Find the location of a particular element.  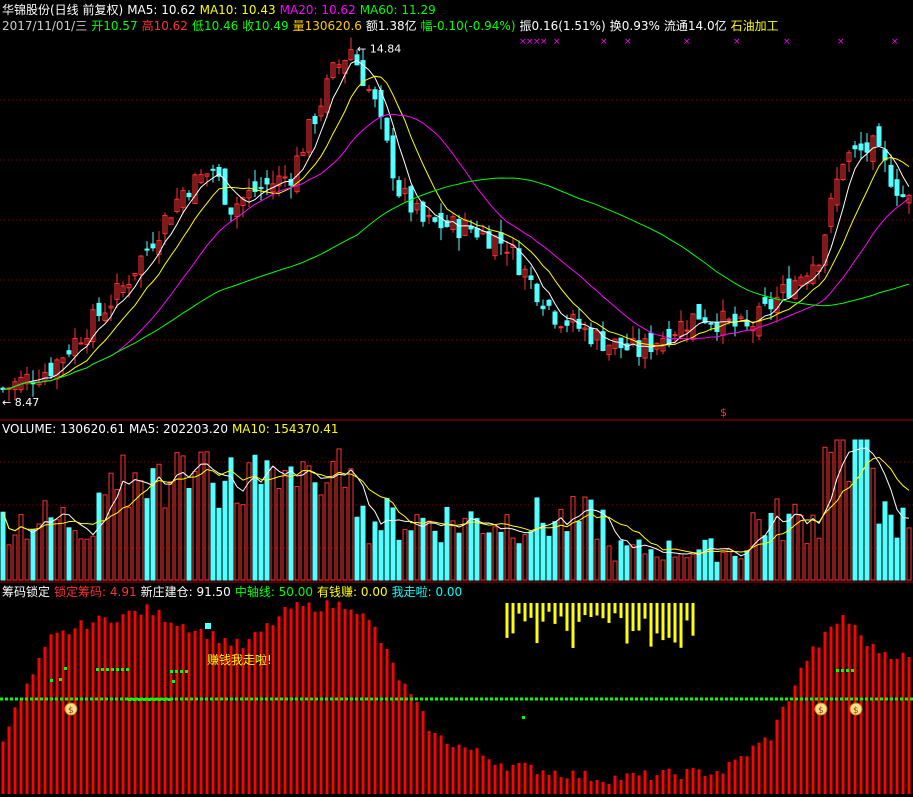

high-price-label: ← 14.84 is located at coordinates (379, 49).